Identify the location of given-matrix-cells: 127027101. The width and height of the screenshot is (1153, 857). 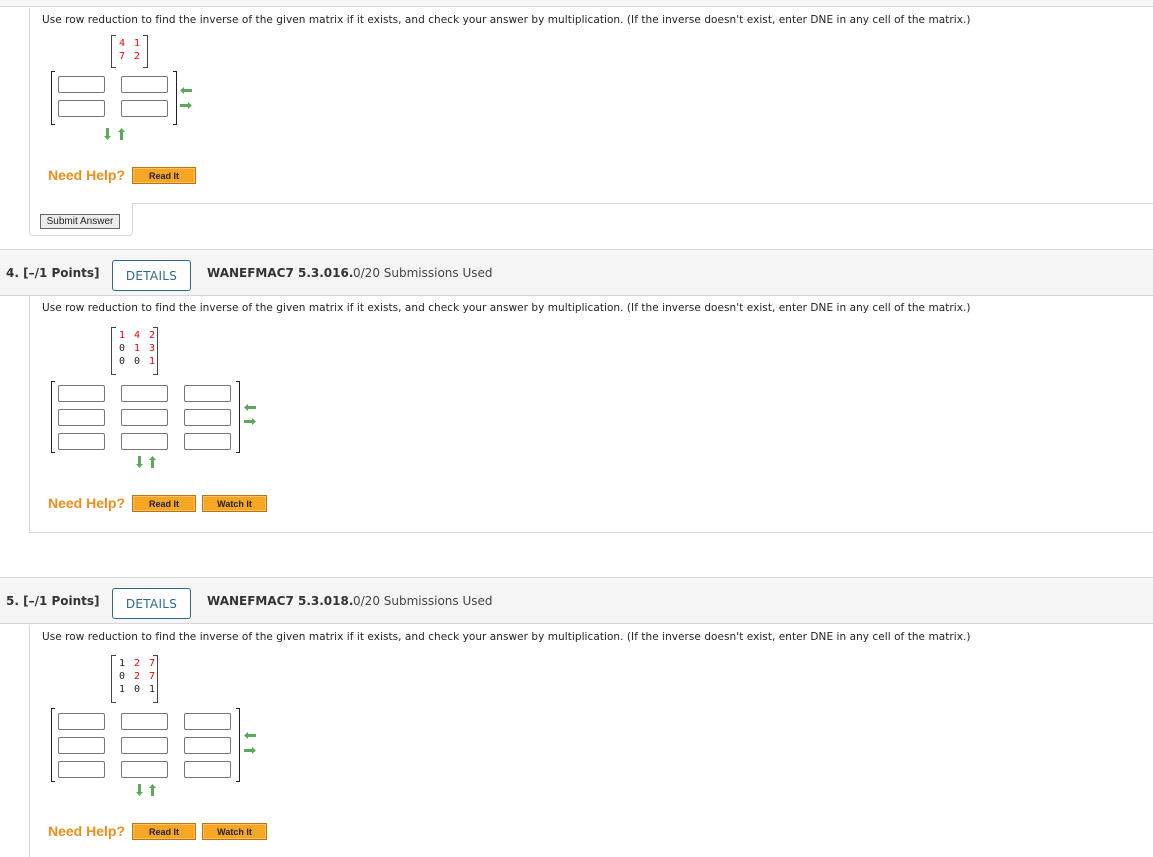
(137, 676).